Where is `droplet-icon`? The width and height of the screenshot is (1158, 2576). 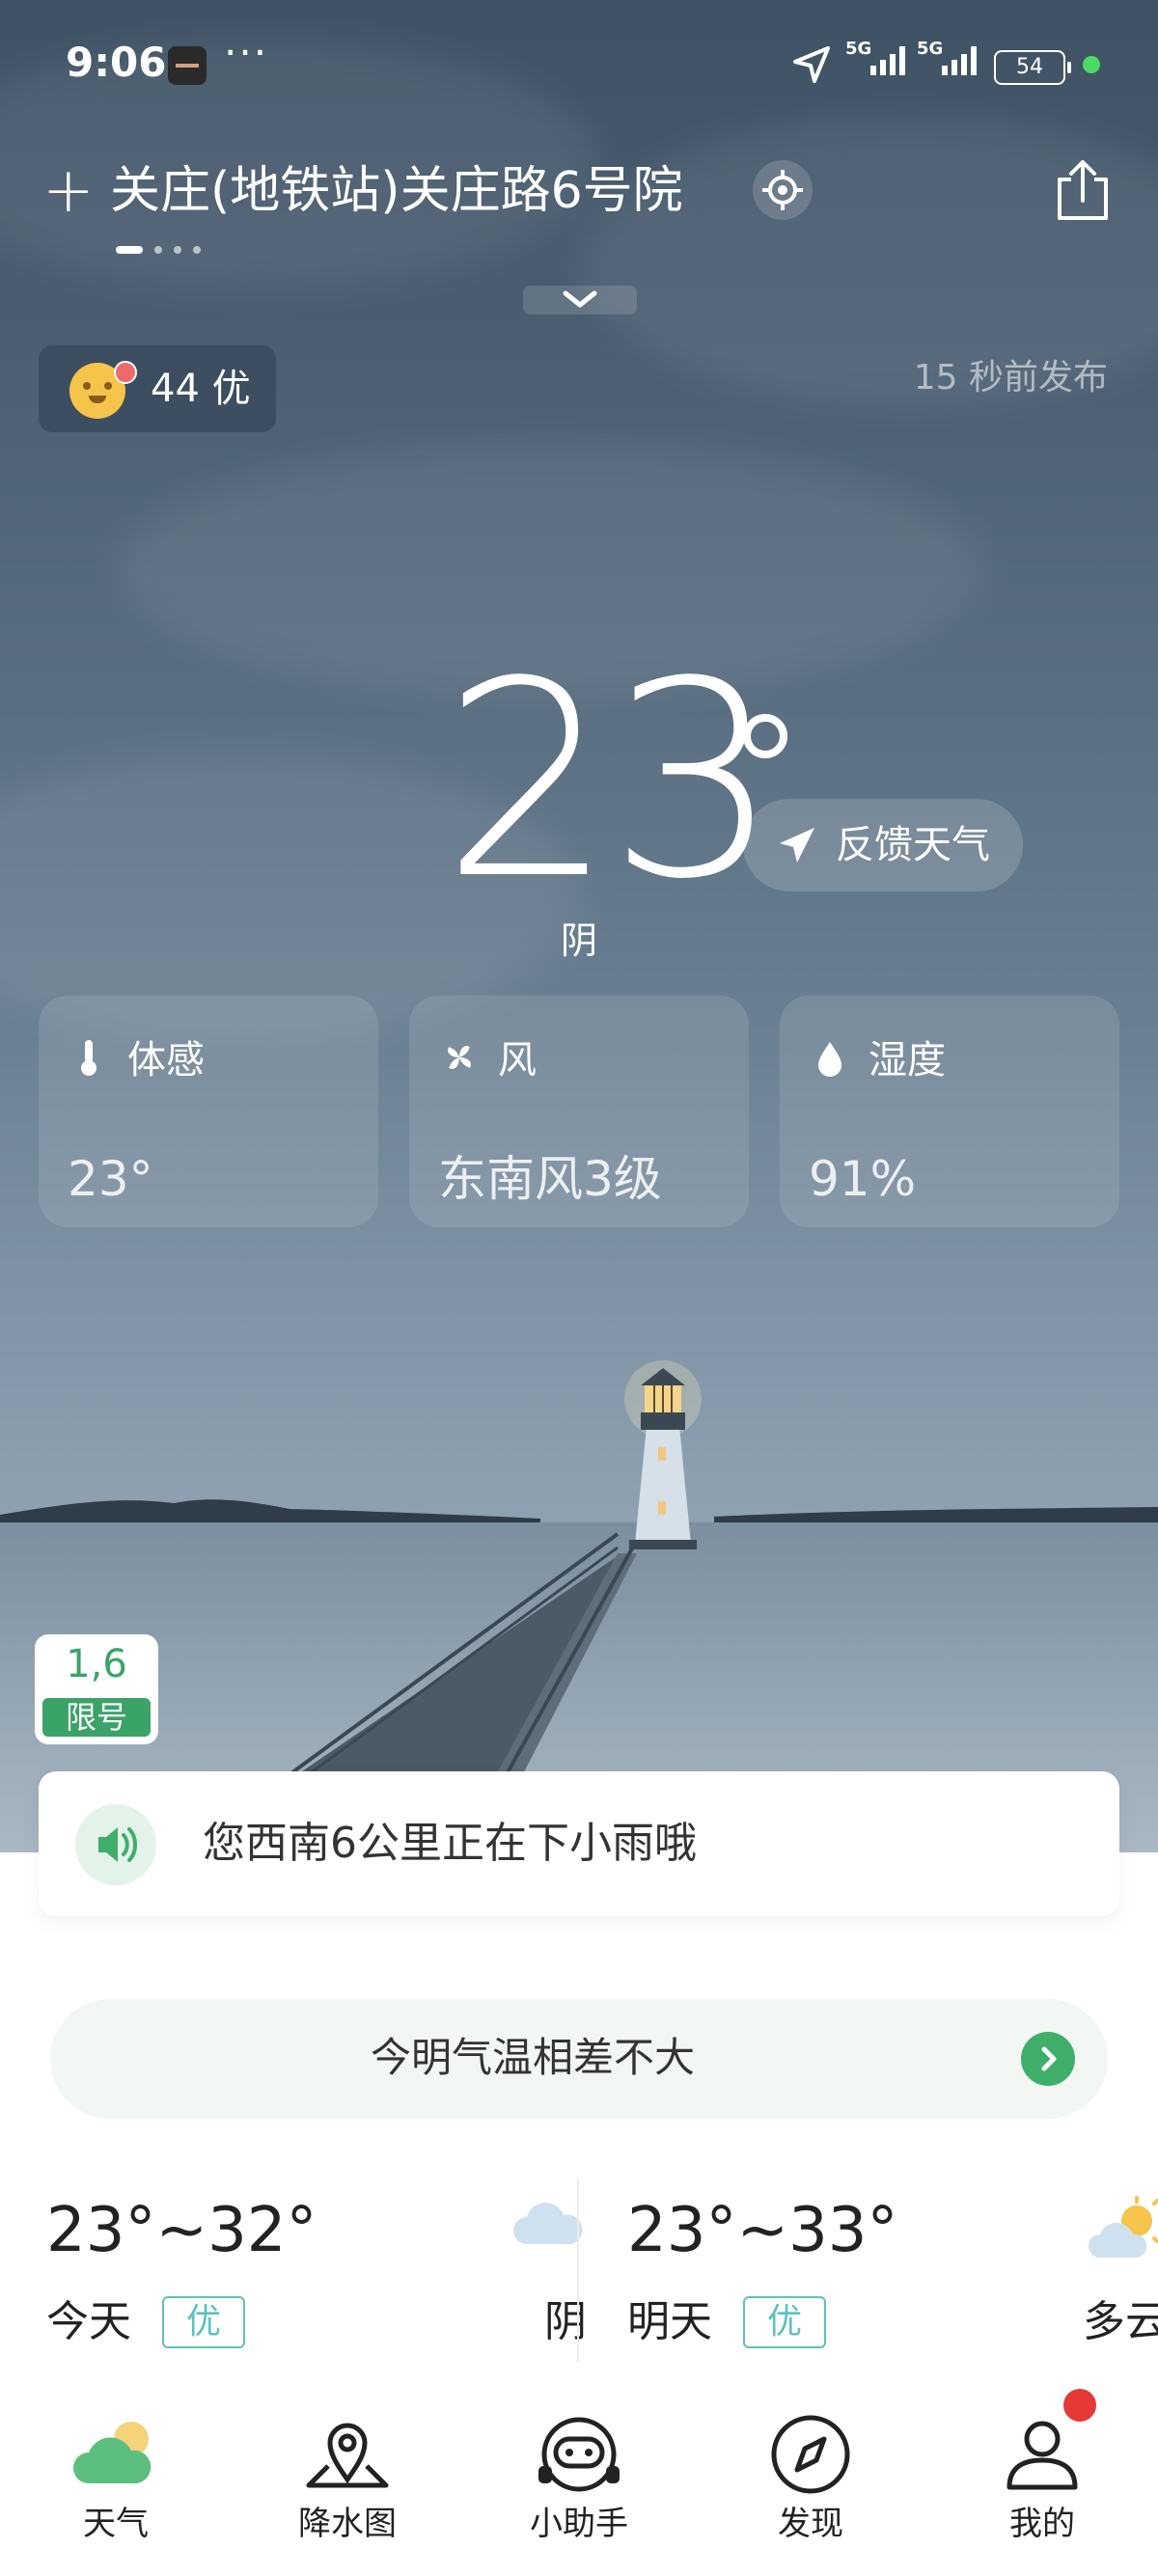
droplet-icon is located at coordinates (829, 1059).